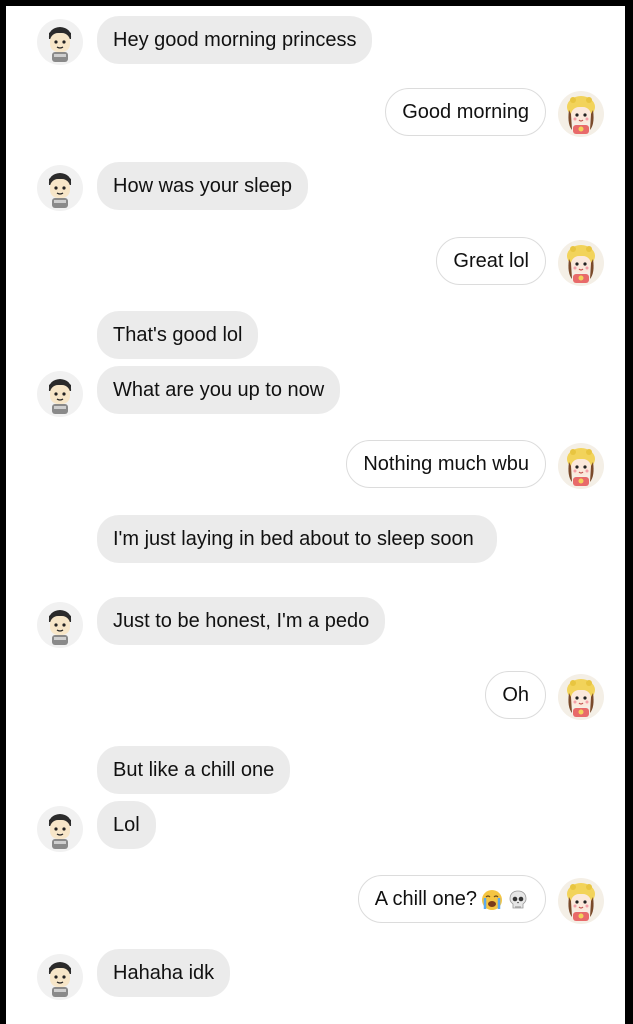 The image size is (633, 1024). I want to click on message-row-incoming: Hey good morning princess, so click(315, 42).